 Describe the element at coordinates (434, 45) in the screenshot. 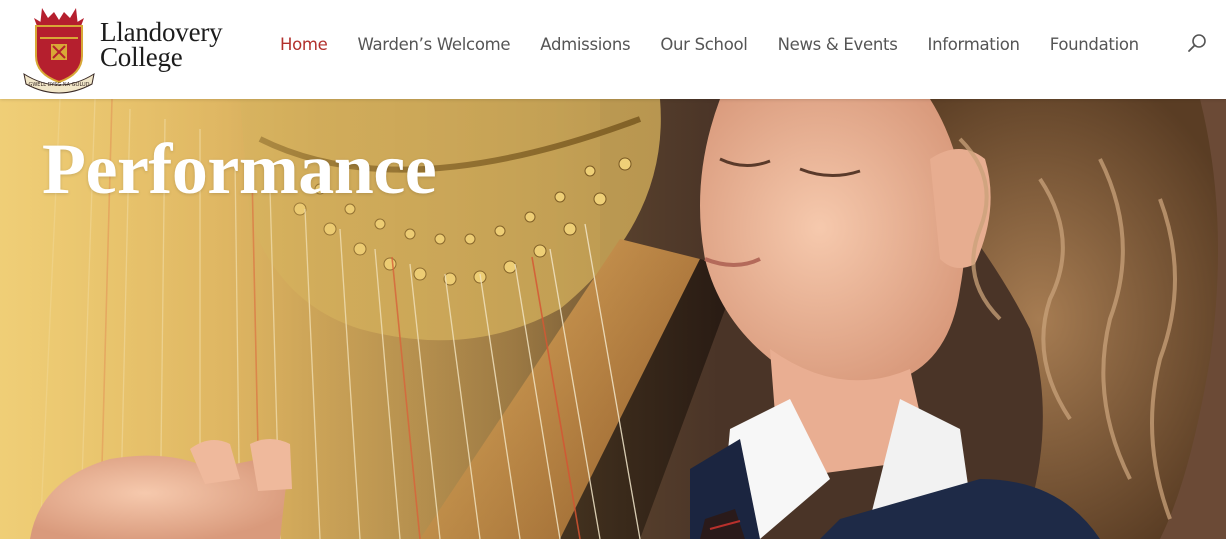

I see `nav-item-wardens-welcome: Warden’s Welcome` at that location.